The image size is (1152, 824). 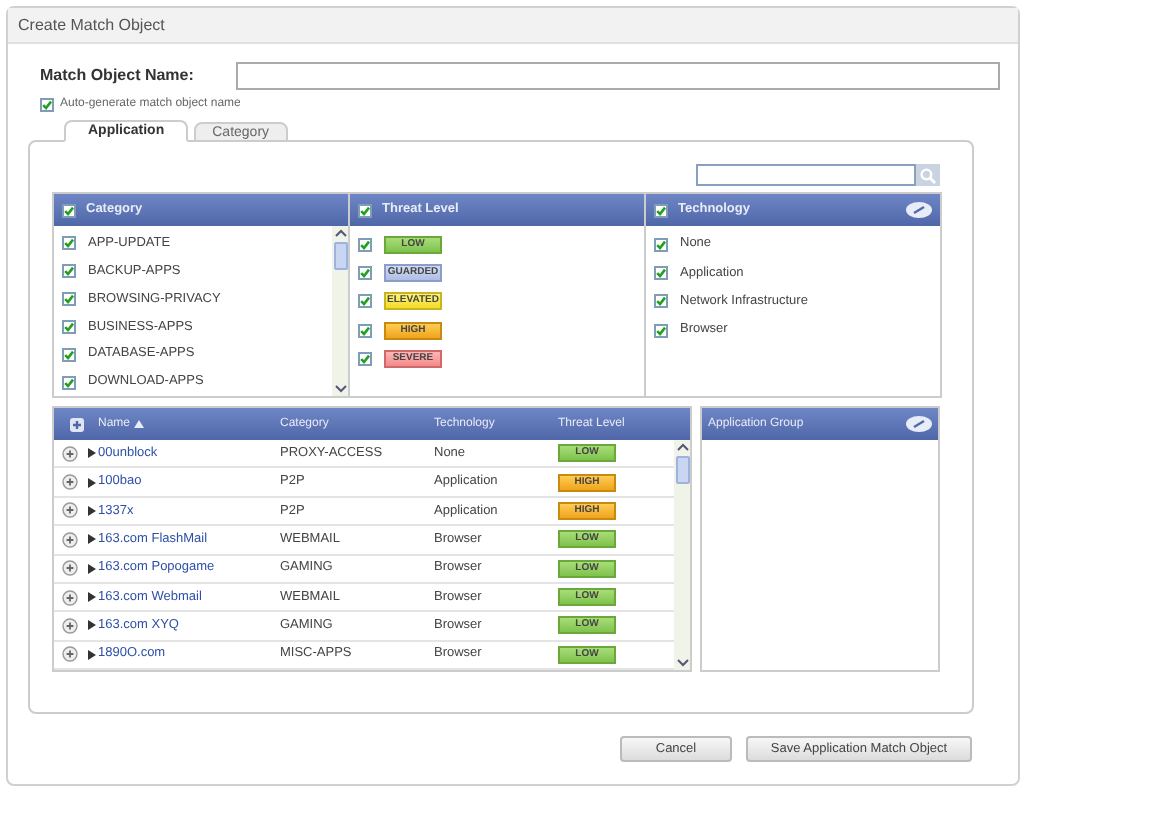 I want to click on search-field, so click(x=806, y=175).